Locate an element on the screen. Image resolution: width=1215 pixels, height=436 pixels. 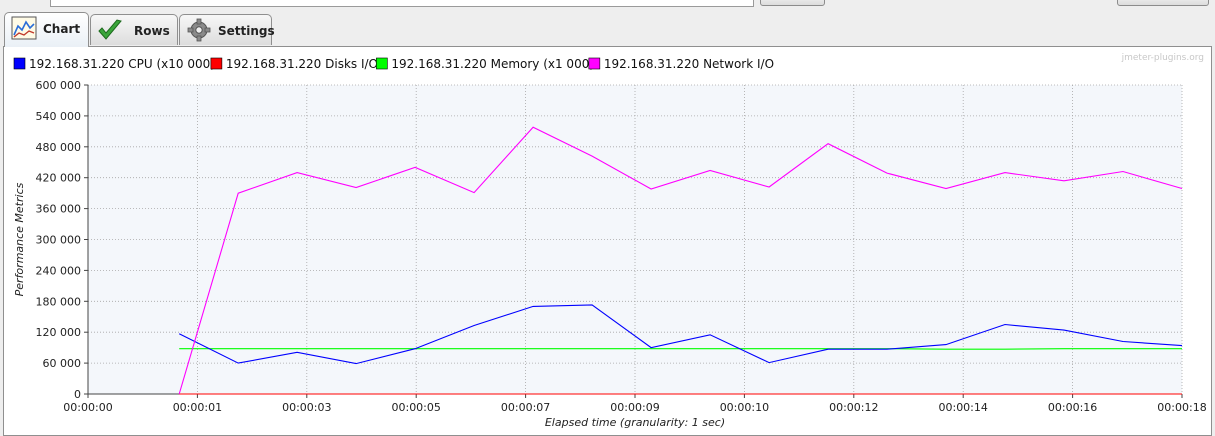
y-tick-label: 300 000 is located at coordinates (59, 240).